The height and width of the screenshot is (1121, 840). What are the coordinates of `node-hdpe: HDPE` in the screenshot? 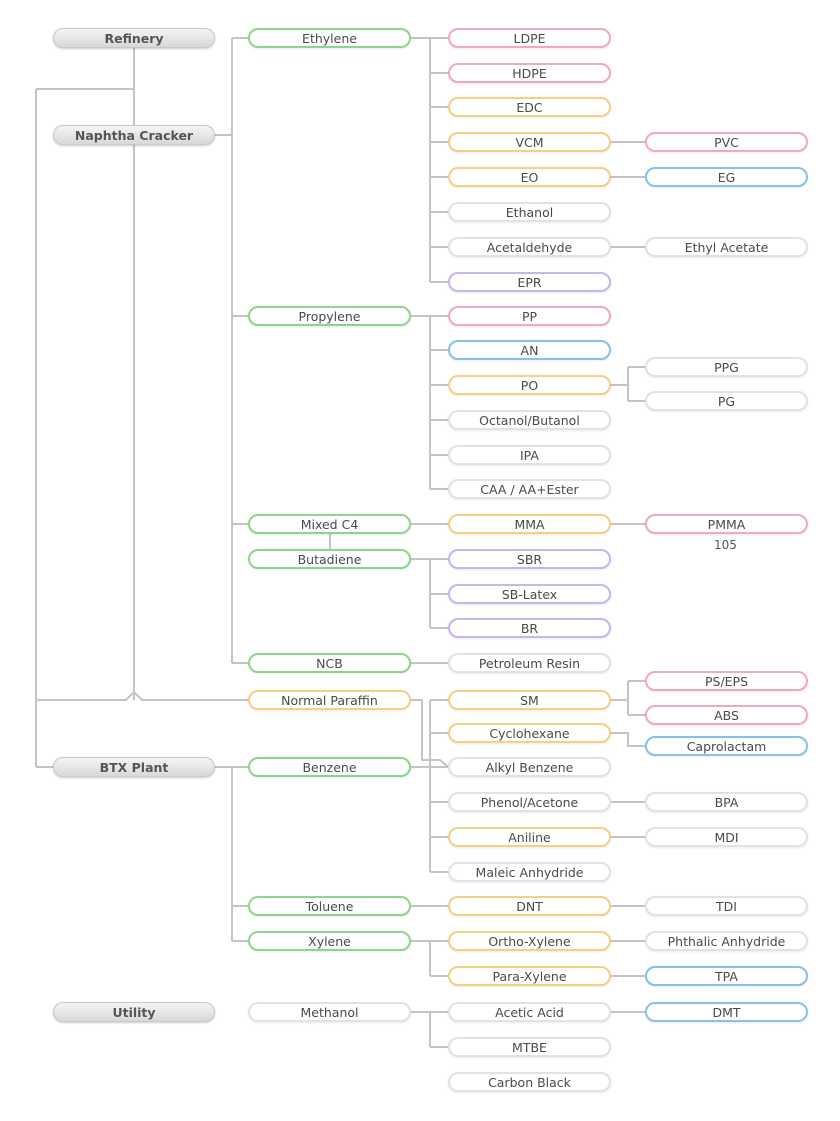 It's located at (529, 73).